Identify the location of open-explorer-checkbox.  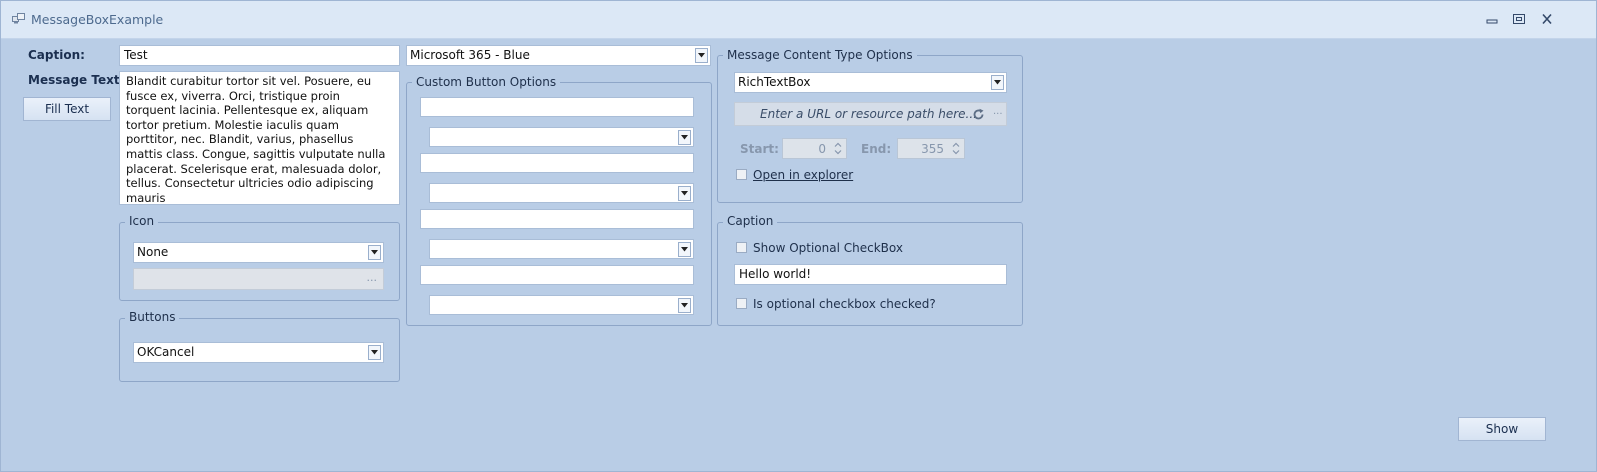
(741, 174).